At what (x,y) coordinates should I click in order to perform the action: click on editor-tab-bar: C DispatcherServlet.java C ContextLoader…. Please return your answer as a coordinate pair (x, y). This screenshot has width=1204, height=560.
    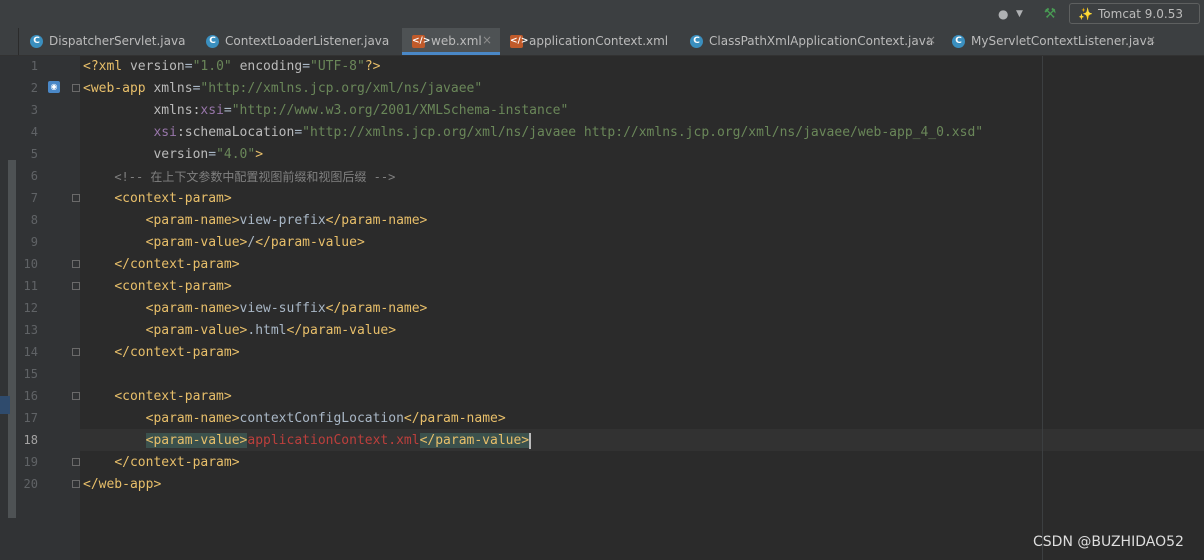
    Looking at the image, I should click on (602, 42).